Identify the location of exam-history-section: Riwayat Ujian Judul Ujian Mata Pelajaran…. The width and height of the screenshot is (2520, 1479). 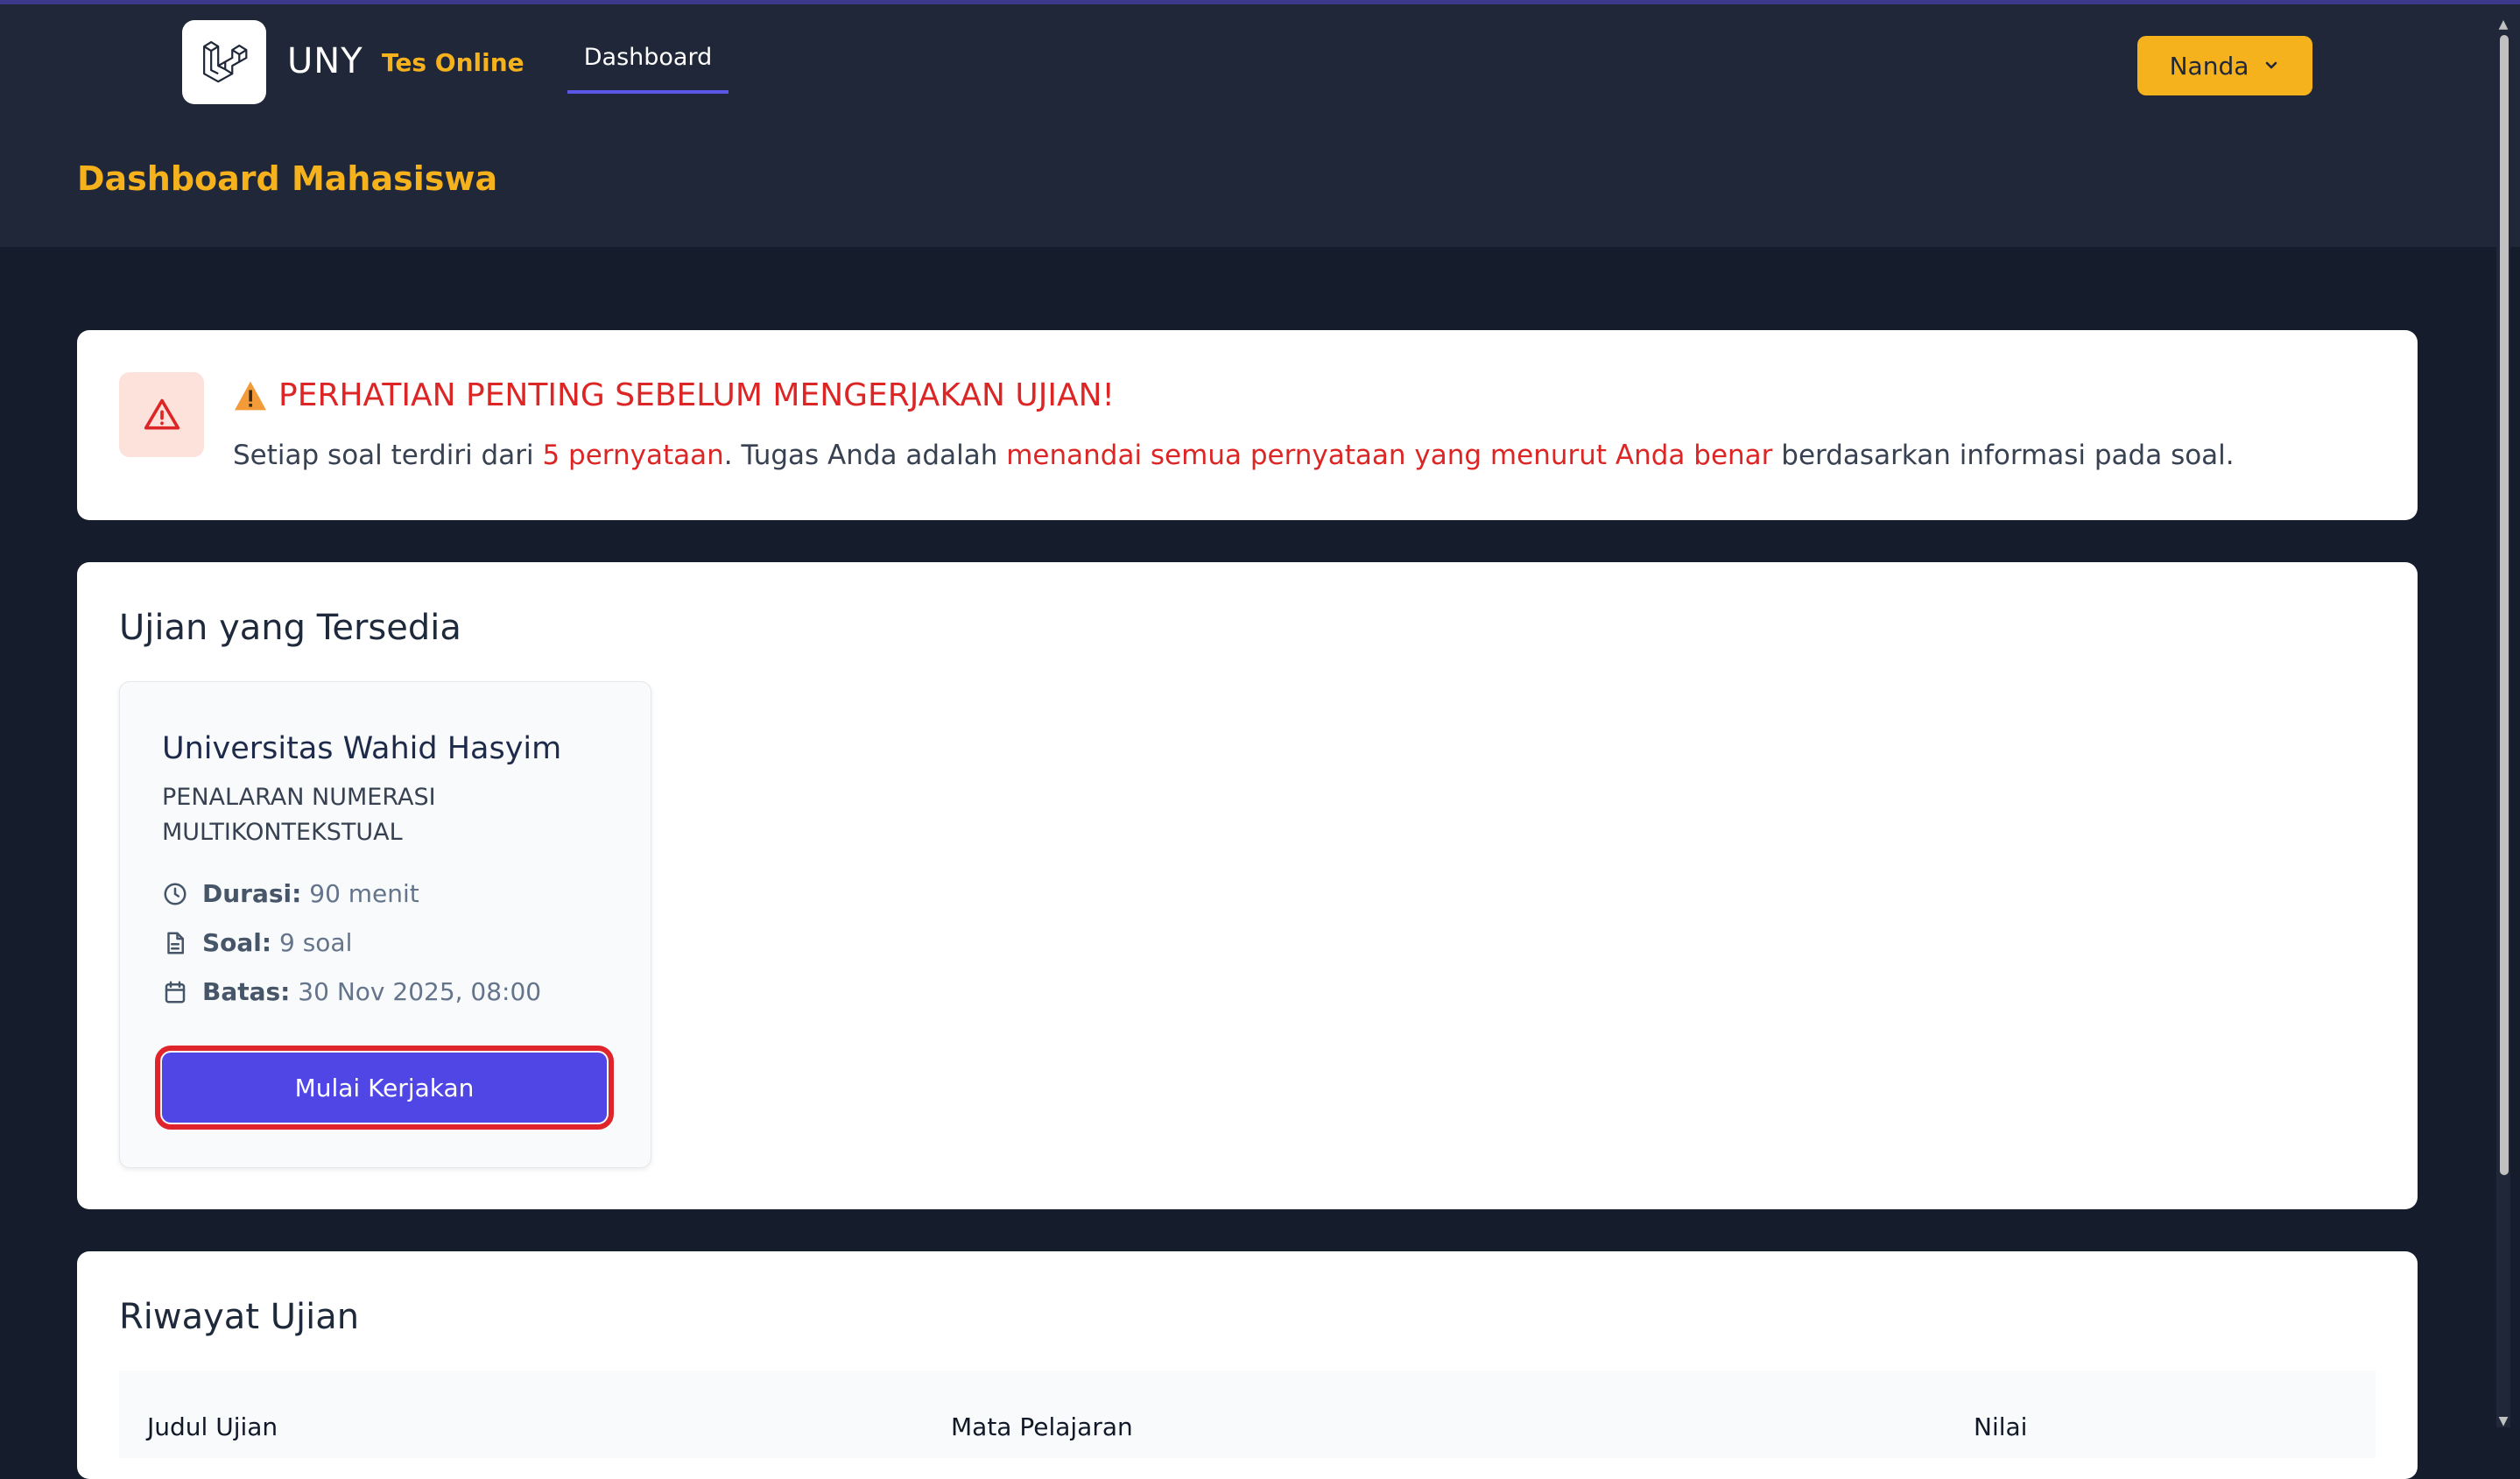
(1247, 1365).